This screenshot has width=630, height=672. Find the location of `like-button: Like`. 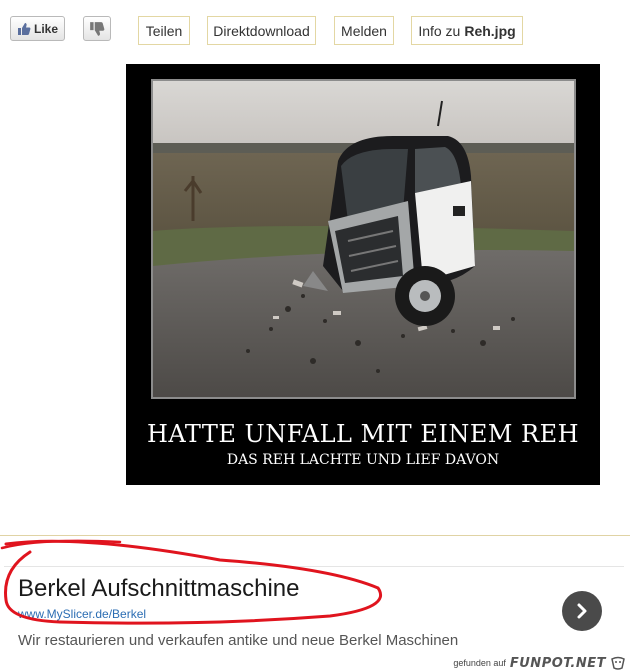

like-button: Like is located at coordinates (37, 28).